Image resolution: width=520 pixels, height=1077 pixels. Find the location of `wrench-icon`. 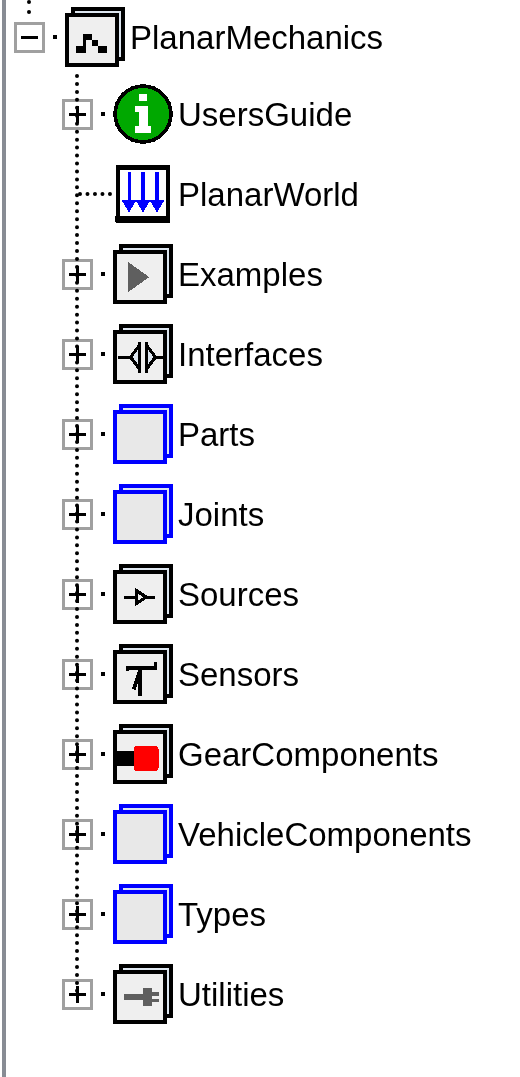

wrench-icon is located at coordinates (143, 994).